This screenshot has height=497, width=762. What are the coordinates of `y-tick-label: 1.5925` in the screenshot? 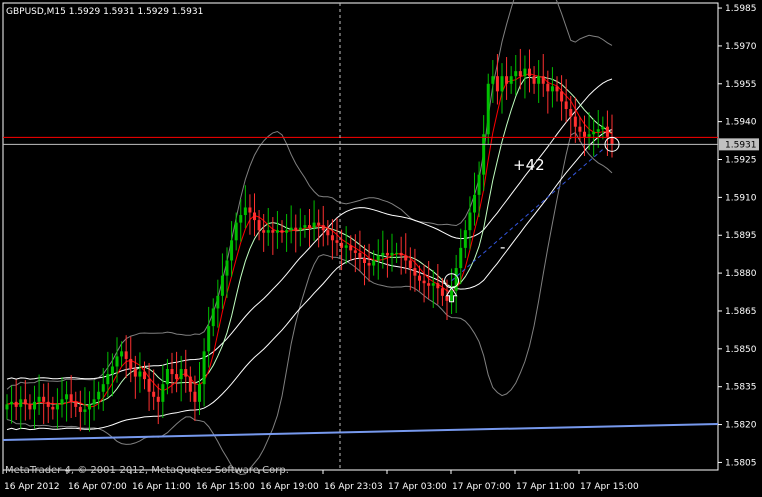 It's located at (741, 161).